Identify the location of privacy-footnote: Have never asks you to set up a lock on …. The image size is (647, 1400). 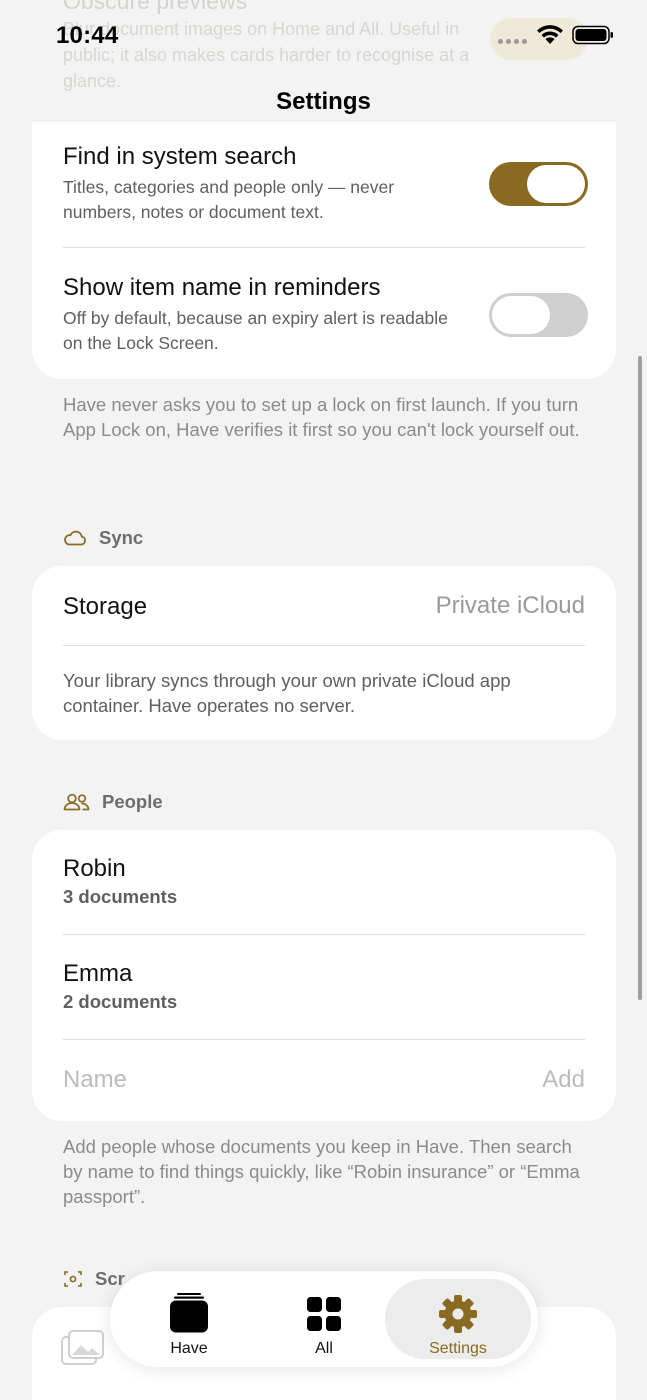
(321, 417).